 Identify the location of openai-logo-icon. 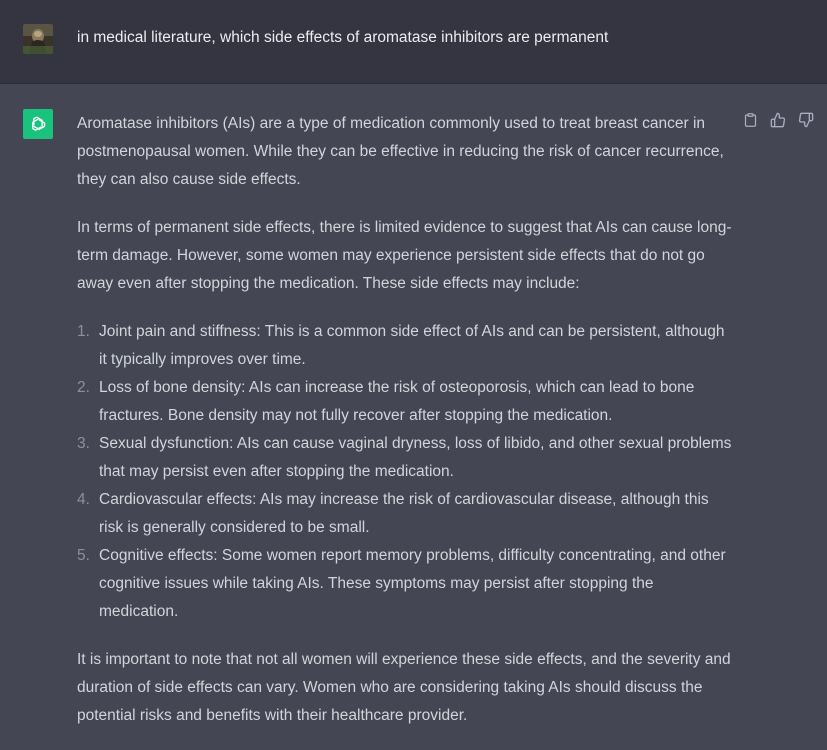
(38, 124).